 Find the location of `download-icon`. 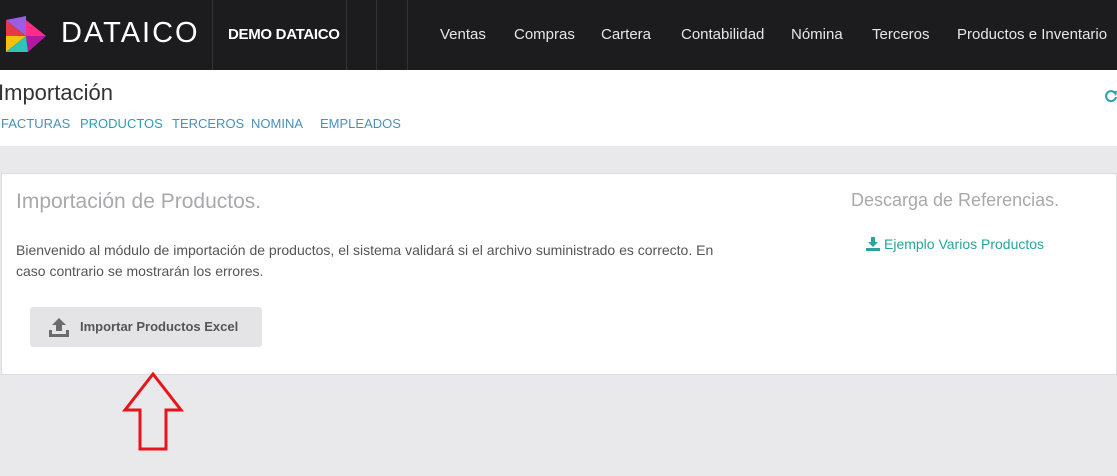

download-icon is located at coordinates (873, 244).